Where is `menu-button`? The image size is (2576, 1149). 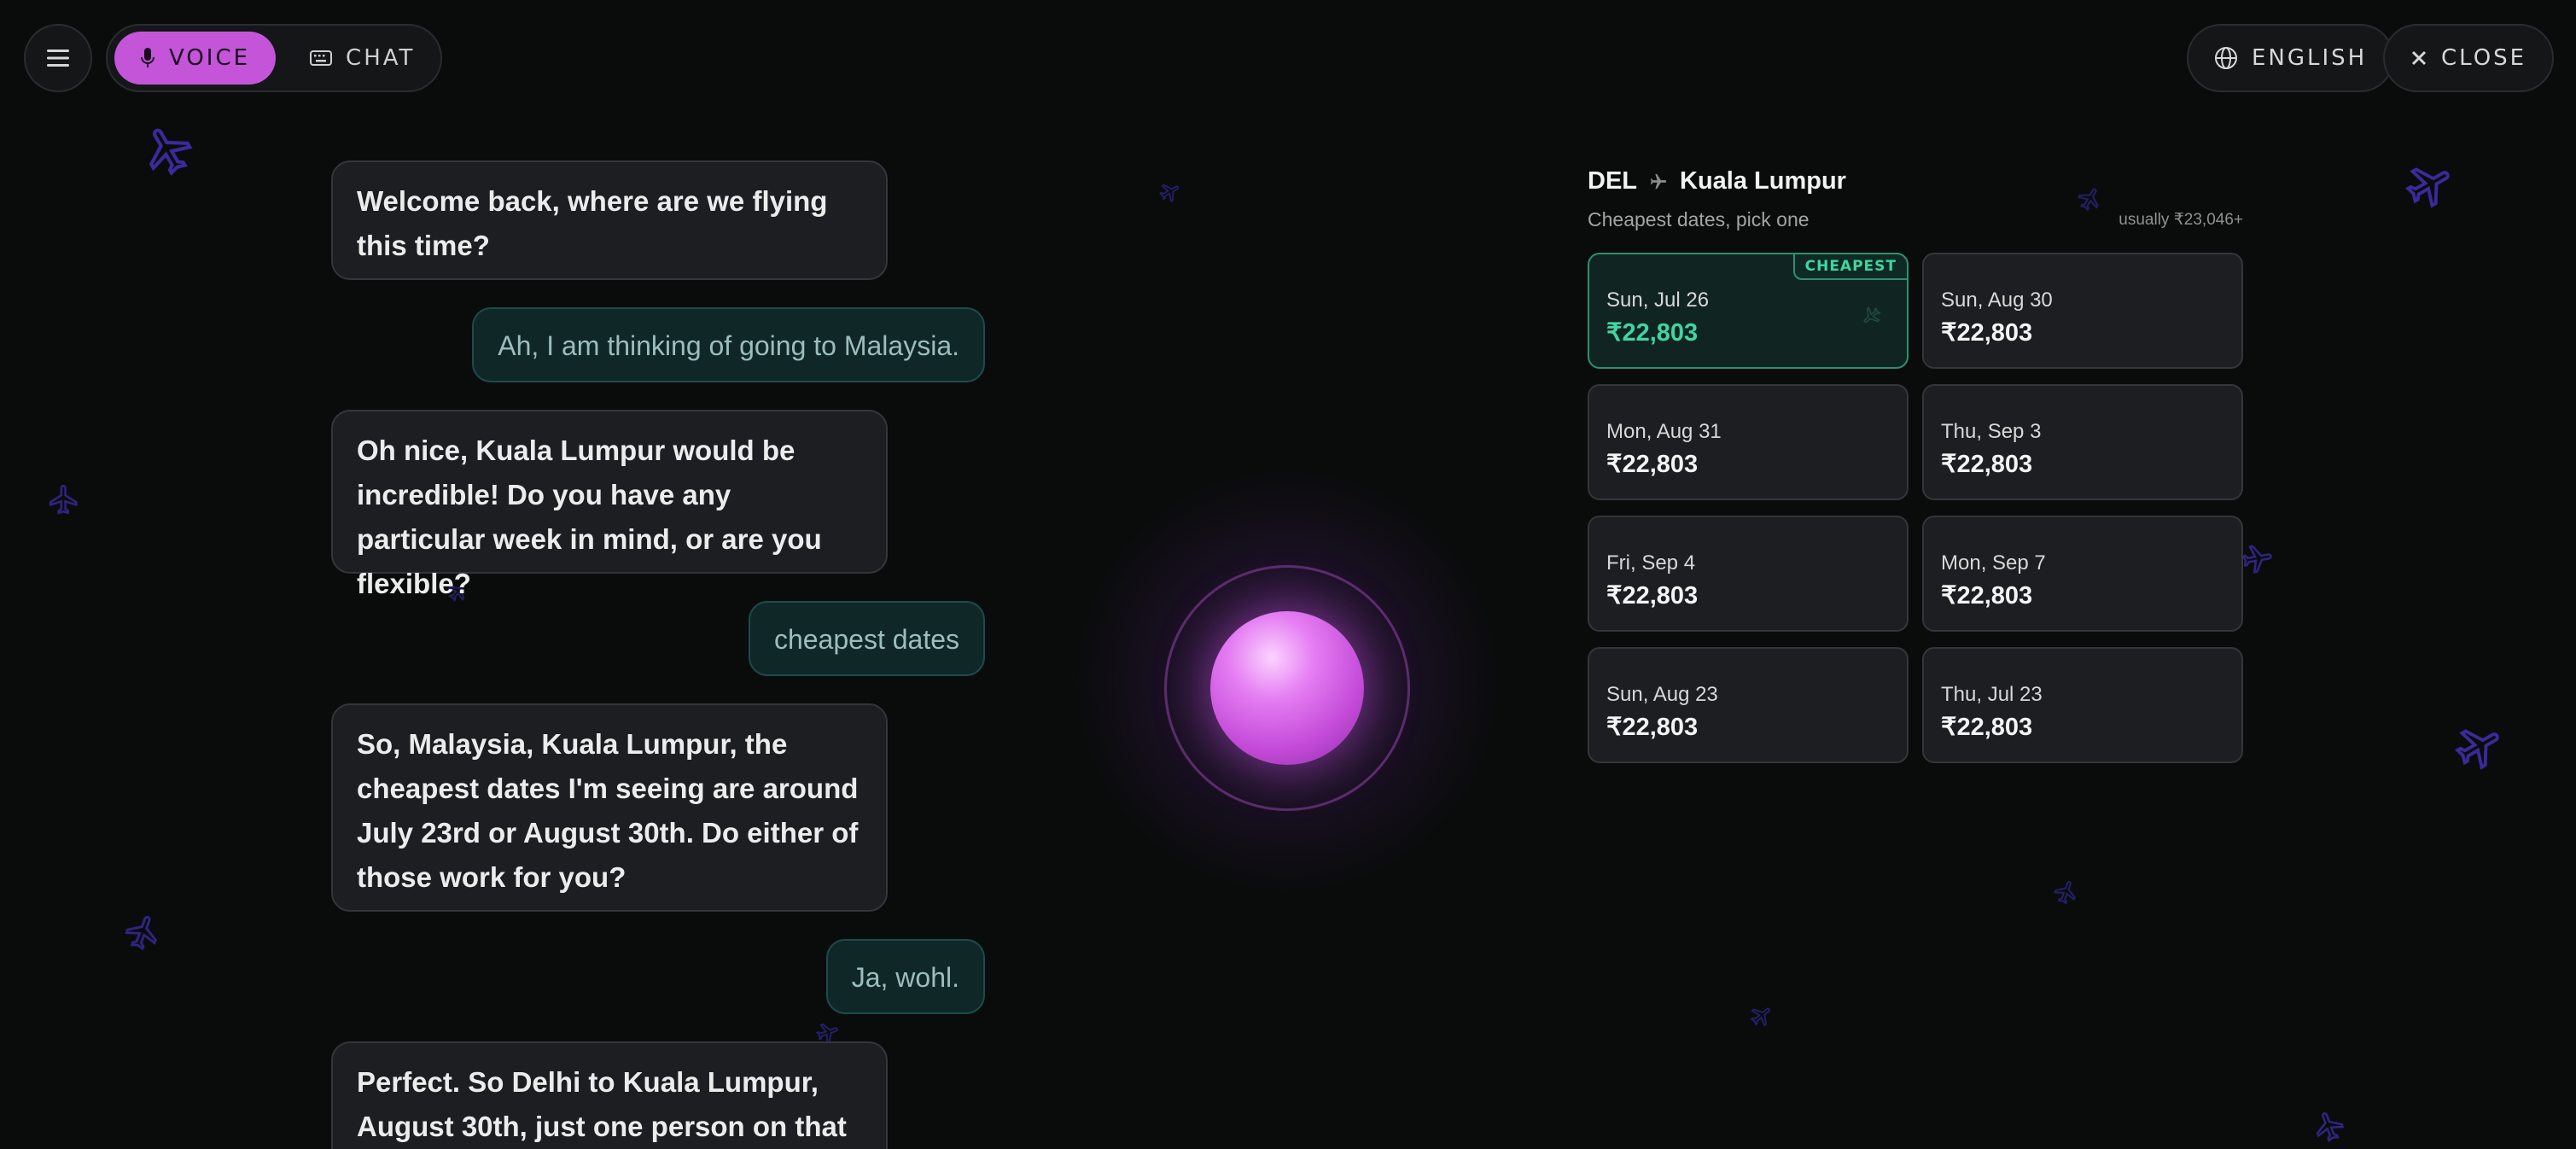 menu-button is located at coordinates (58, 58).